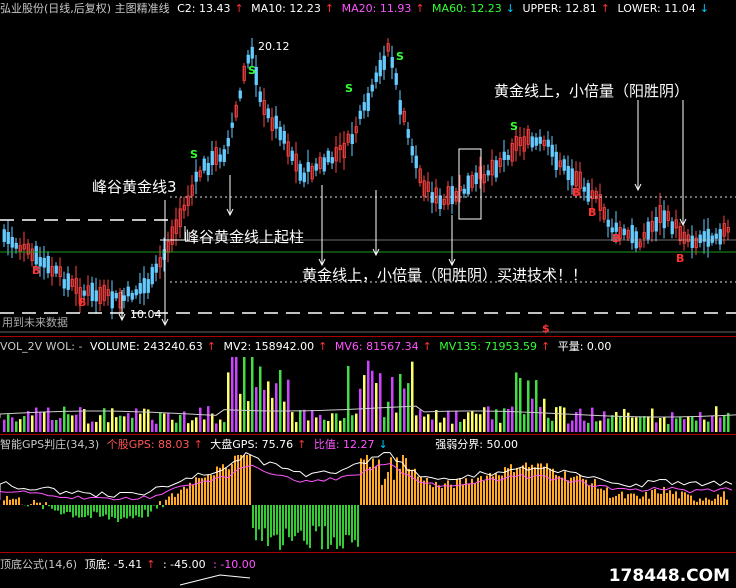  I want to click on upper-value: UPPER: 12.81, so click(559, 8).